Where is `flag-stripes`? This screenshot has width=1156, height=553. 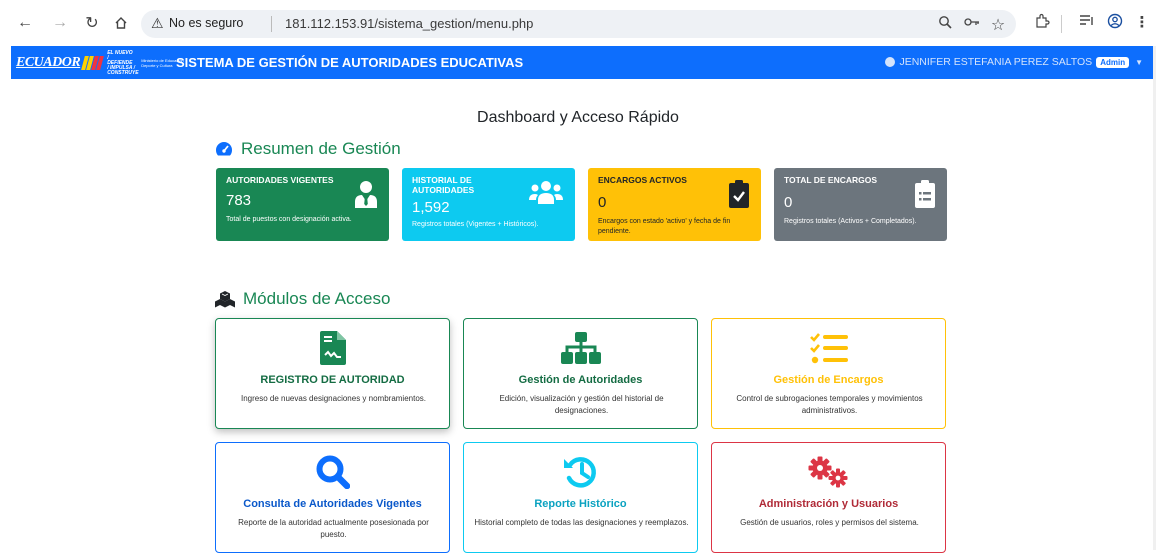
flag-stripes is located at coordinates (93, 63).